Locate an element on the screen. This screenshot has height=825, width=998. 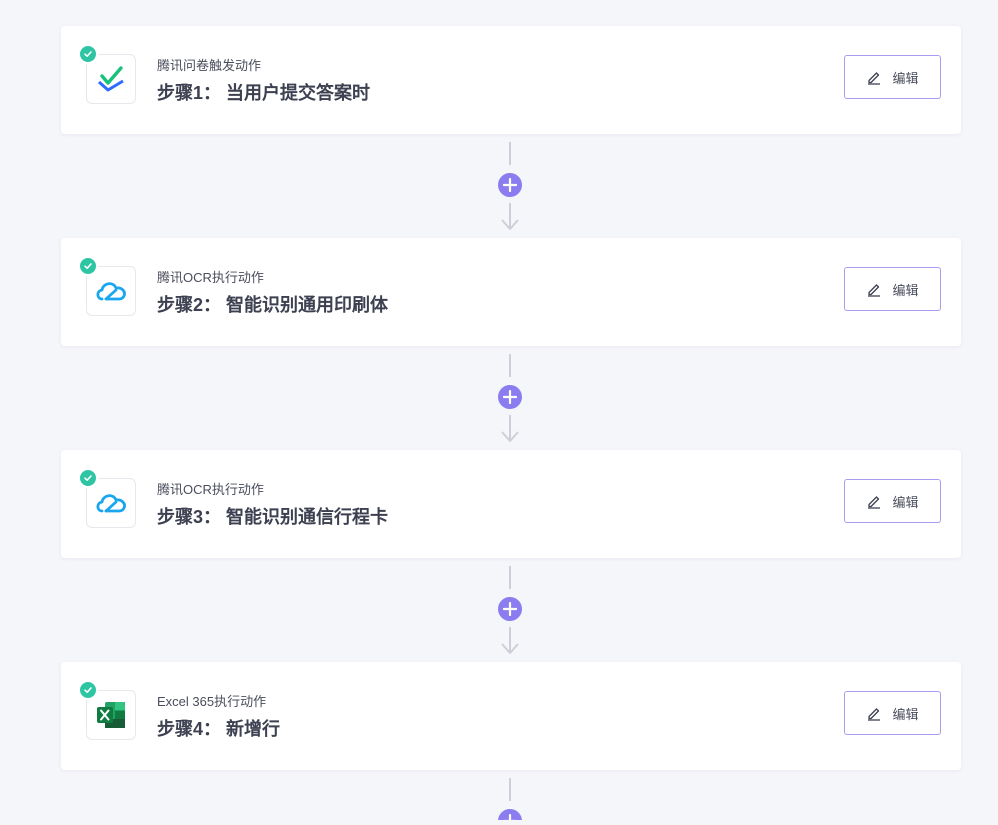
step-subtitle: Excel 365执行动作 is located at coordinates (212, 701).